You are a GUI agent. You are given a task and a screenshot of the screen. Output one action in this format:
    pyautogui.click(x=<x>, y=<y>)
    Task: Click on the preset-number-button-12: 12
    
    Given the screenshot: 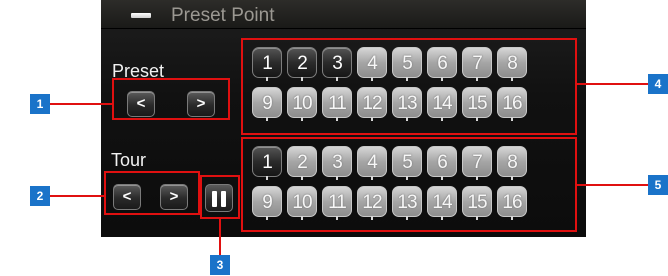 What is the action you would take?
    pyautogui.click(x=372, y=104)
    